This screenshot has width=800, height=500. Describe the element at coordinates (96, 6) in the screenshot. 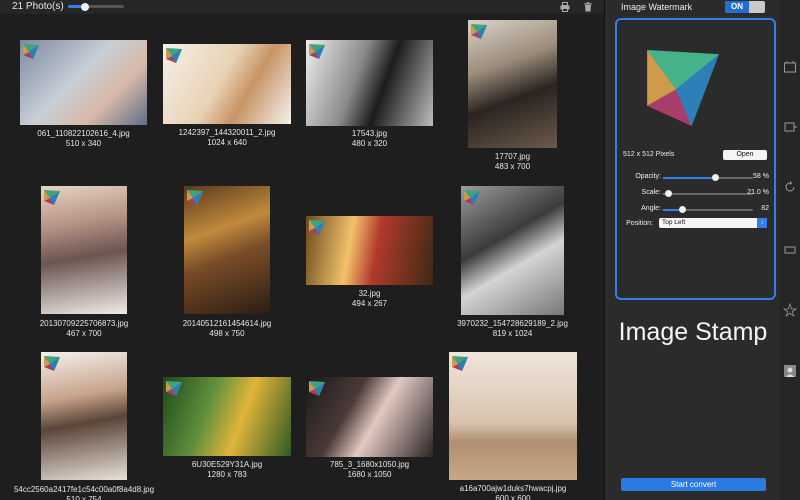

I see `thumbnail-size-slider` at that location.